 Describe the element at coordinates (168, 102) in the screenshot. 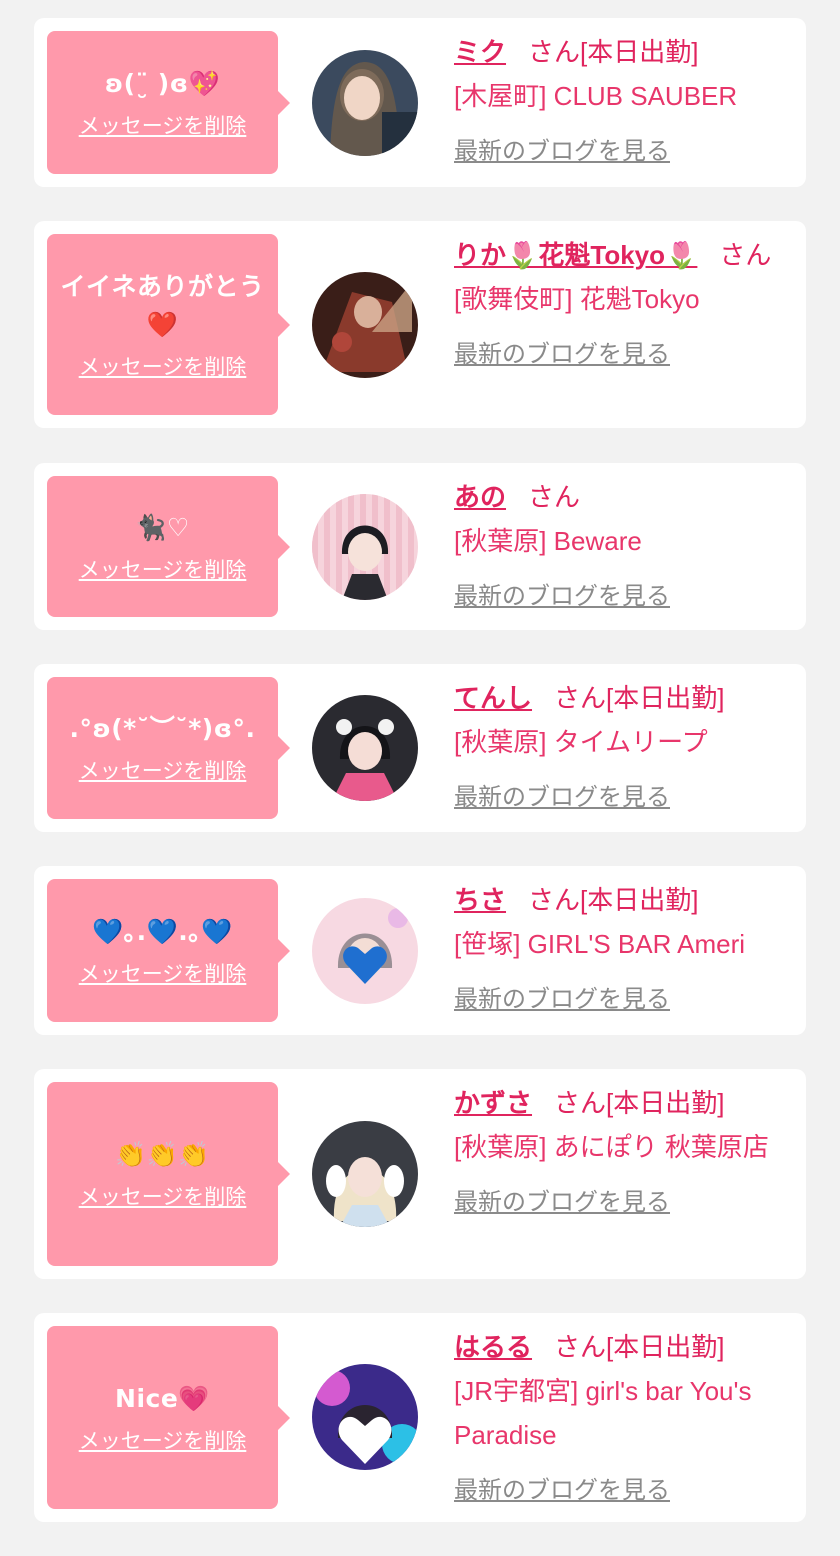

I see `message-bubble: ʚ(¨̮ )ɞ💖 メッセージを削除` at that location.